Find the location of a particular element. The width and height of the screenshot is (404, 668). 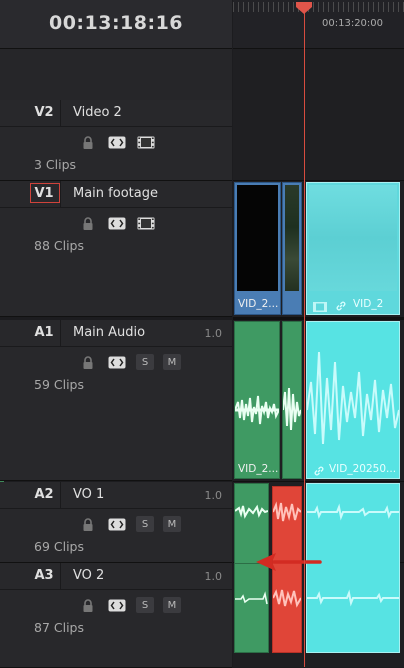

header-spacer is located at coordinates (116, 74).